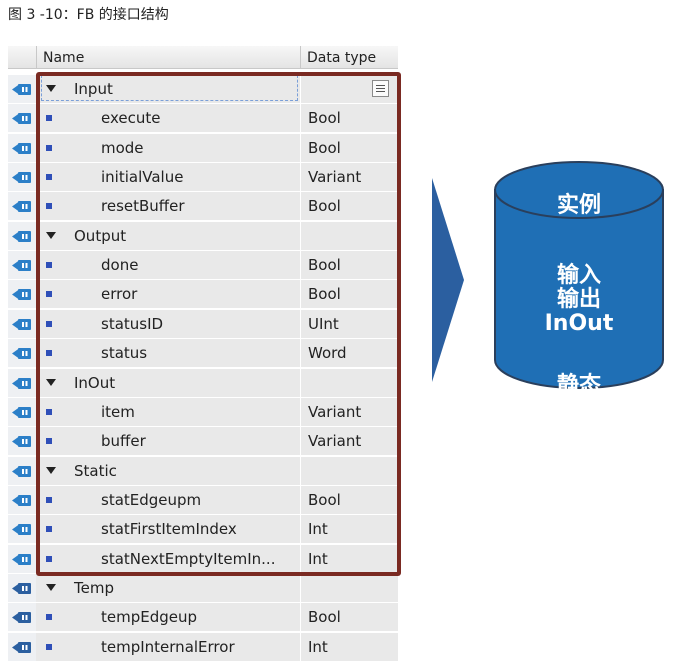  What do you see at coordinates (579, 299) in the screenshot?
I see `cylinder-line-output: 输出` at bounding box center [579, 299].